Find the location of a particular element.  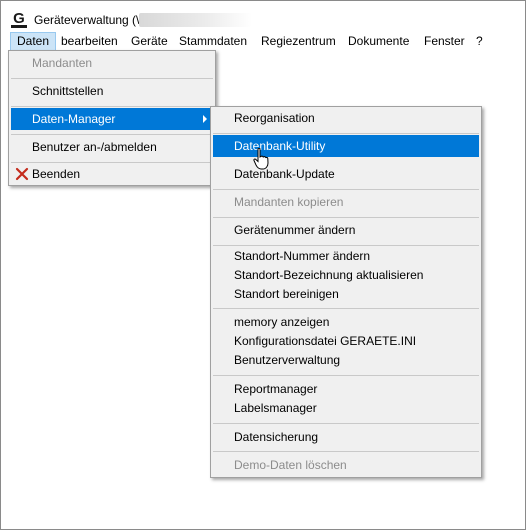

submenu-item-demo-daten-loeschen: Demo-Daten löschen is located at coordinates (346, 465).